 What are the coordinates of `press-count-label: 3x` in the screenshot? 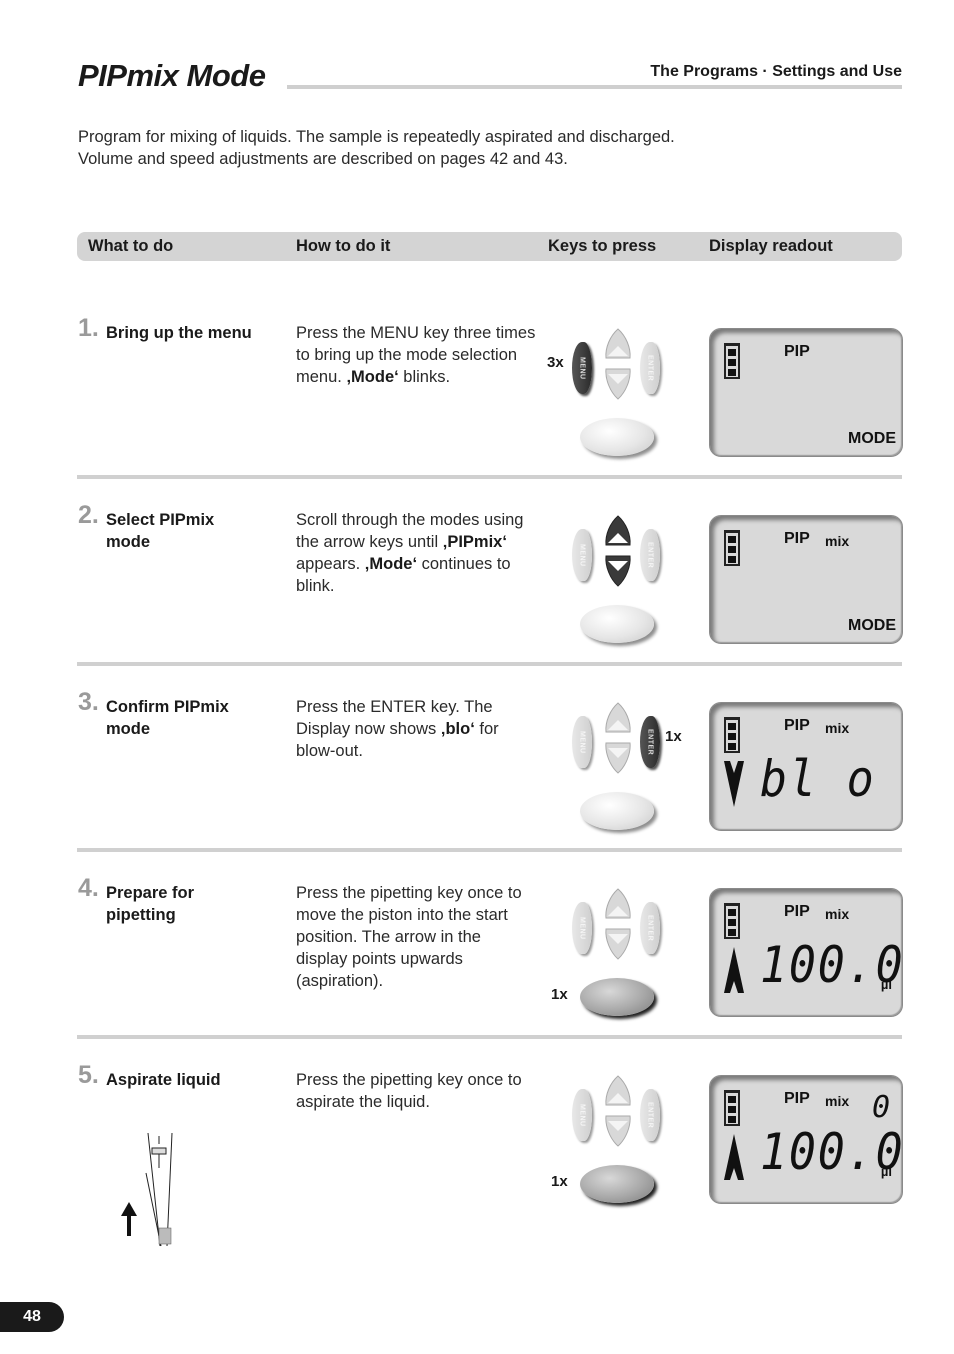 It's located at (555, 362).